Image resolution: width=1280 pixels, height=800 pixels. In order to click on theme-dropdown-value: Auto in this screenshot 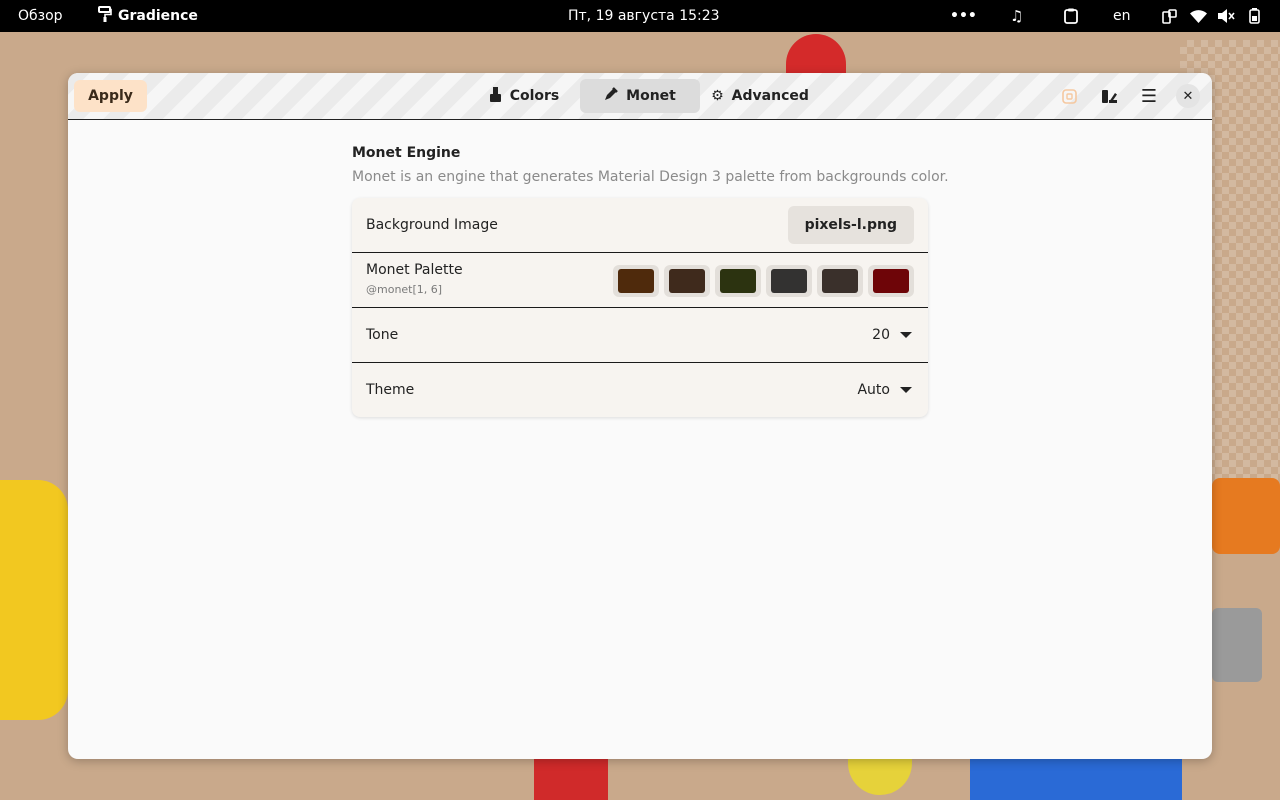, I will do `click(873, 390)`.